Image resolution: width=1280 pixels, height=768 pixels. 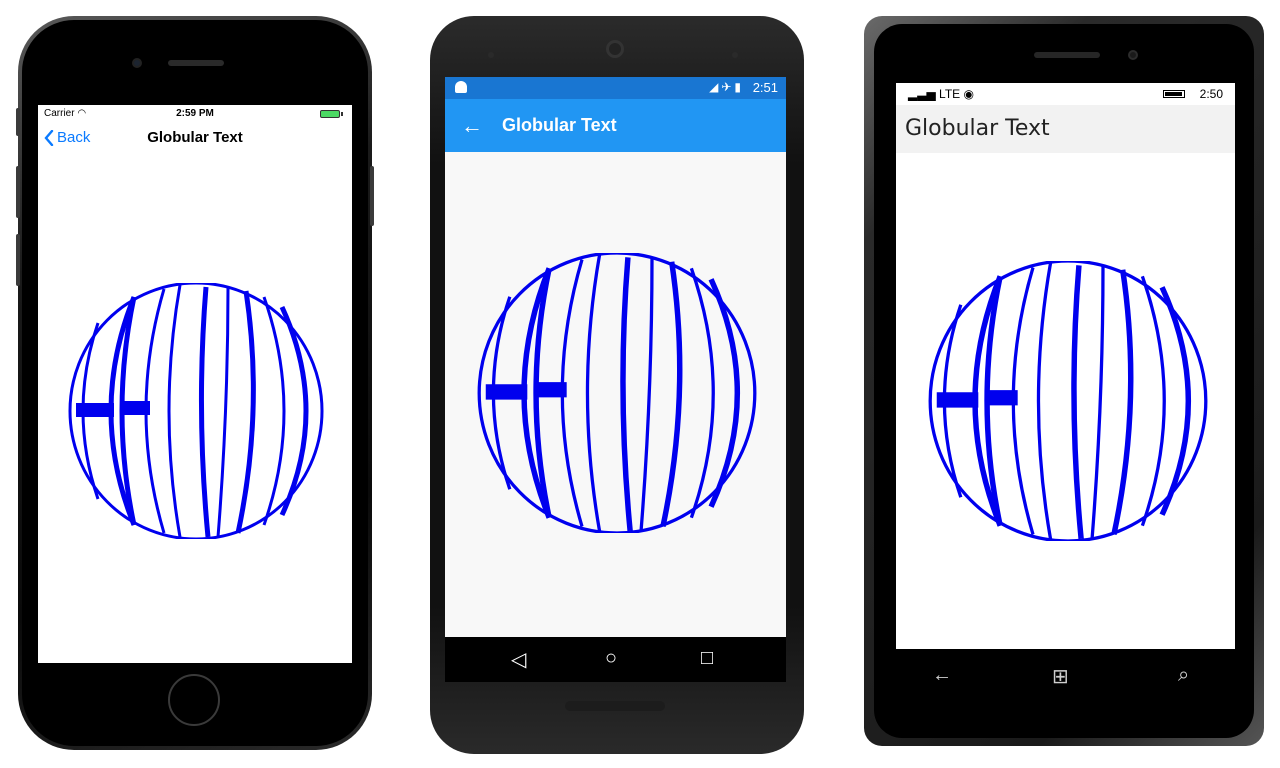 I want to click on ios-mute-switch, so click(x=18, y=122).